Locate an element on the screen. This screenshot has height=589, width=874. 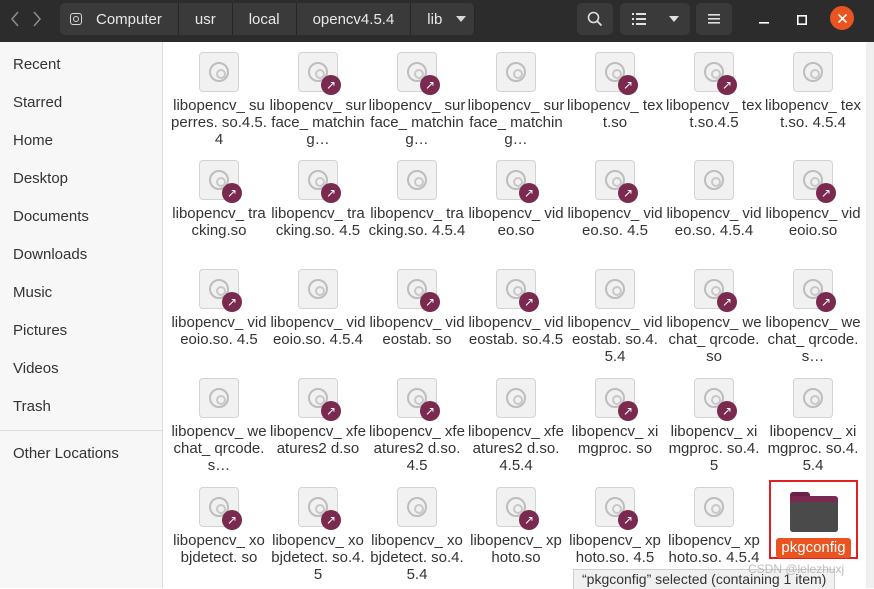
file-item: ↗ libopencv_ videostab. so is located at coordinates (417, 303).